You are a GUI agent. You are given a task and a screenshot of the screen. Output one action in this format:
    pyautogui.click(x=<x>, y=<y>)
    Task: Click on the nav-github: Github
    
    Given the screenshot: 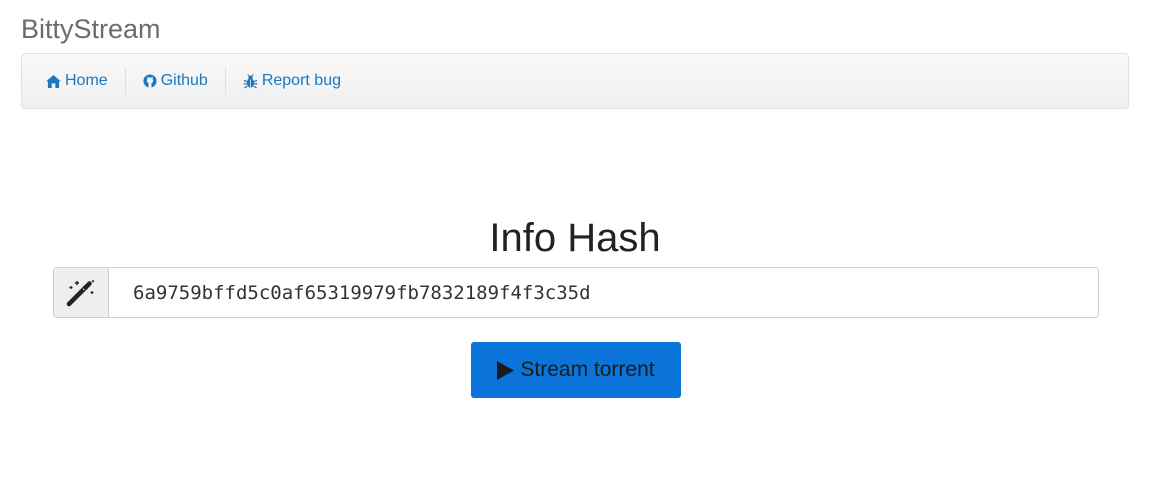 What is the action you would take?
    pyautogui.click(x=175, y=81)
    